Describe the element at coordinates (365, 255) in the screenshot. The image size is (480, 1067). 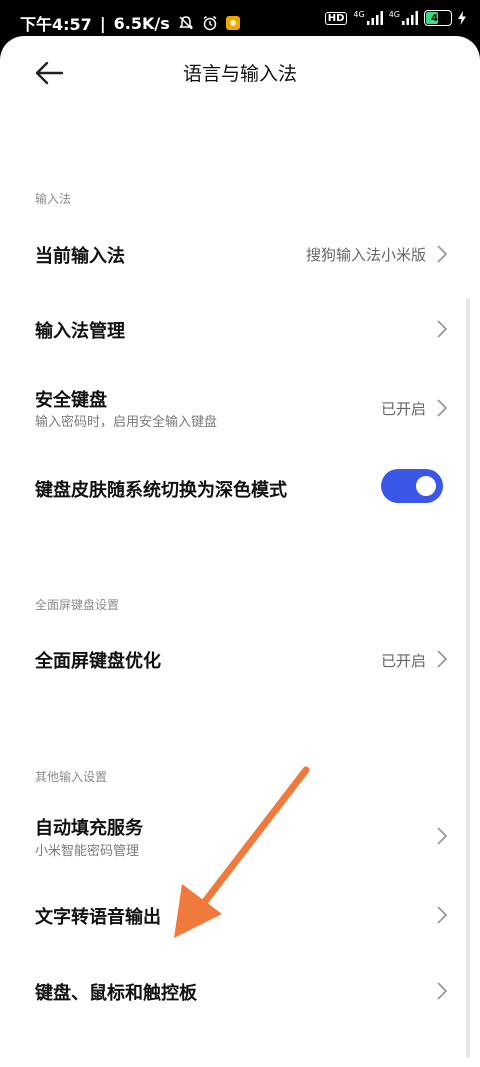
I see `row-value: 搜狗输入法小米版` at that location.